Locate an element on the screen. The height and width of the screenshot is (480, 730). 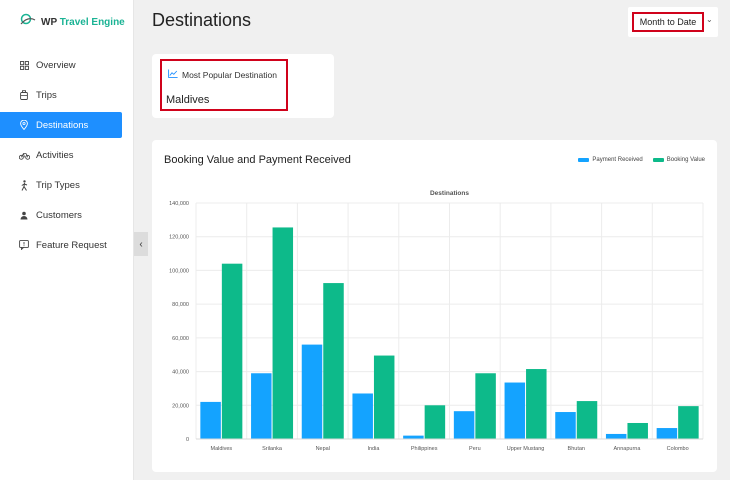
popular-destination-header: Most Popular Destination is located at coordinates (222, 74).